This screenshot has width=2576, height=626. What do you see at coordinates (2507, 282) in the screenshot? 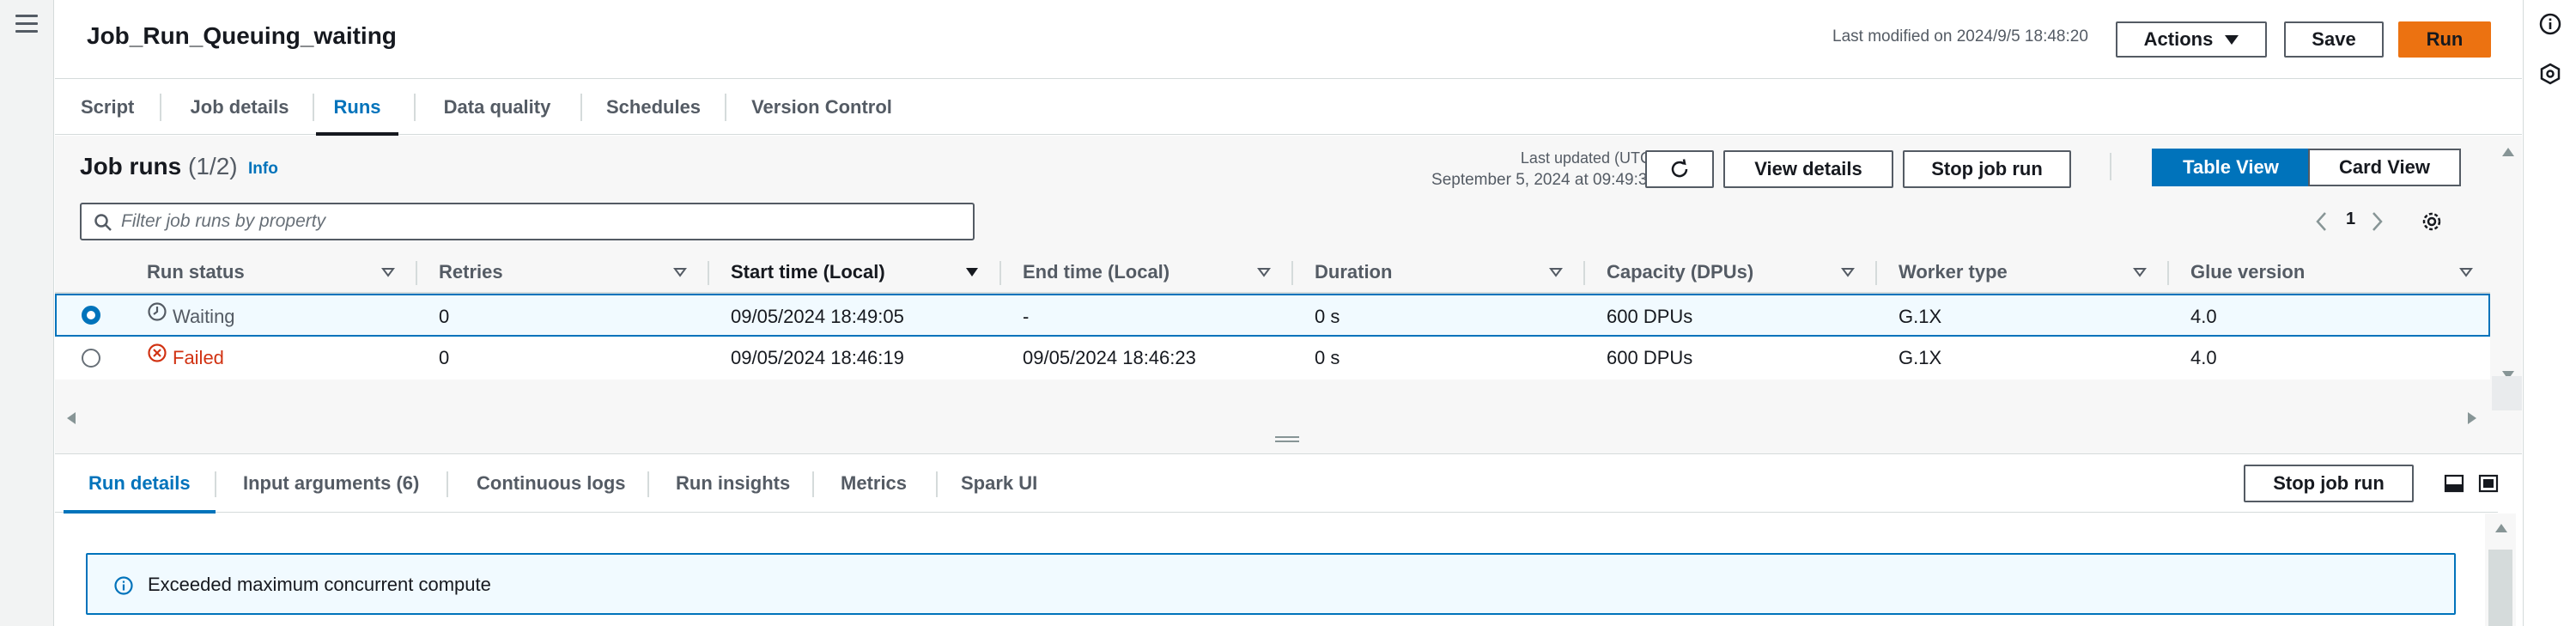
I see `vertical-scrollbar` at bounding box center [2507, 282].